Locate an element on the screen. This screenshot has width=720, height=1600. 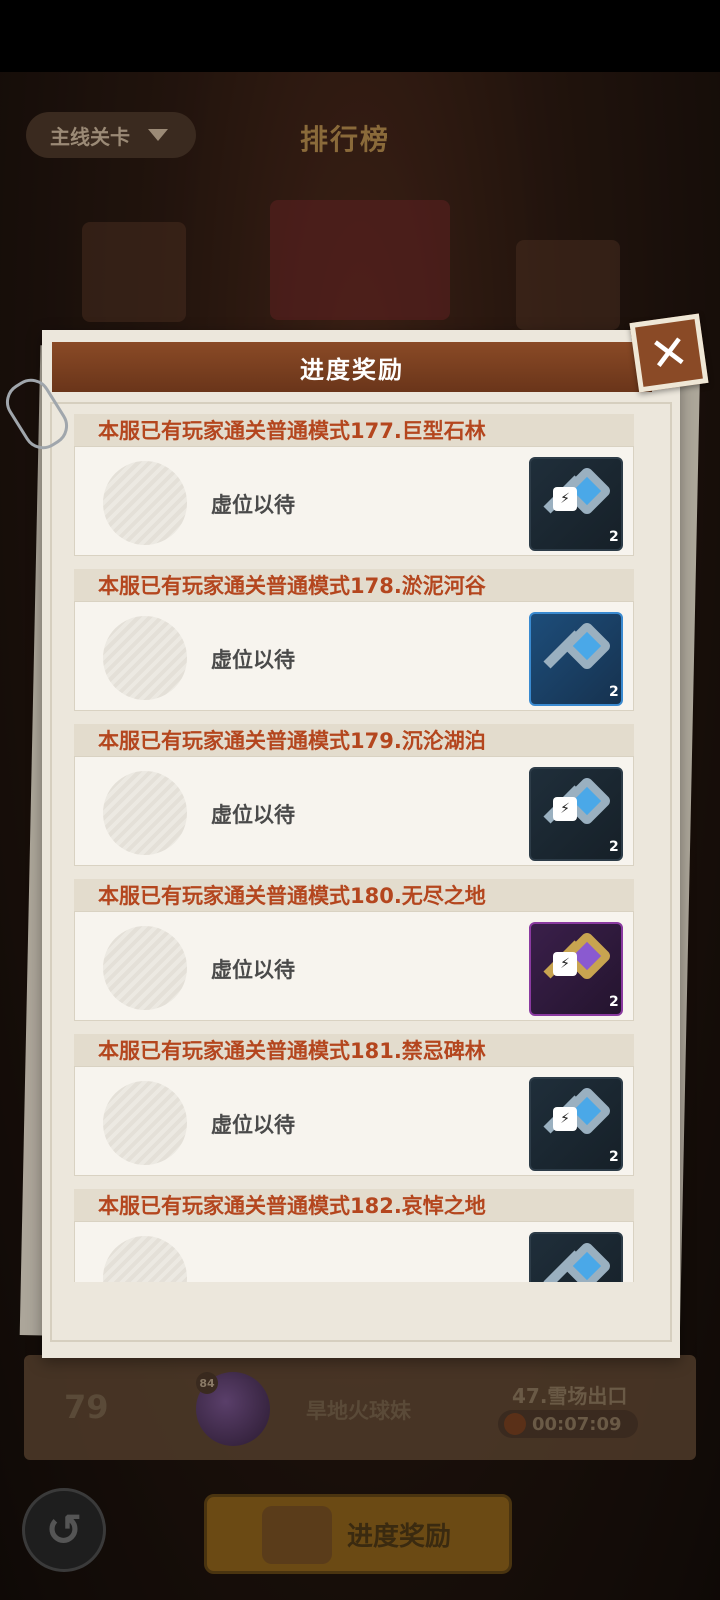
back-arrow-icon: ↺ is located at coordinates (64, 1530).